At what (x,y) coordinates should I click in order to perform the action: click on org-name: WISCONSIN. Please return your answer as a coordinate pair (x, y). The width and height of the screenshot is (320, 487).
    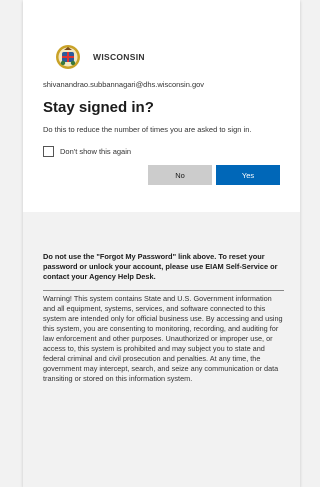
    Looking at the image, I should click on (119, 57).